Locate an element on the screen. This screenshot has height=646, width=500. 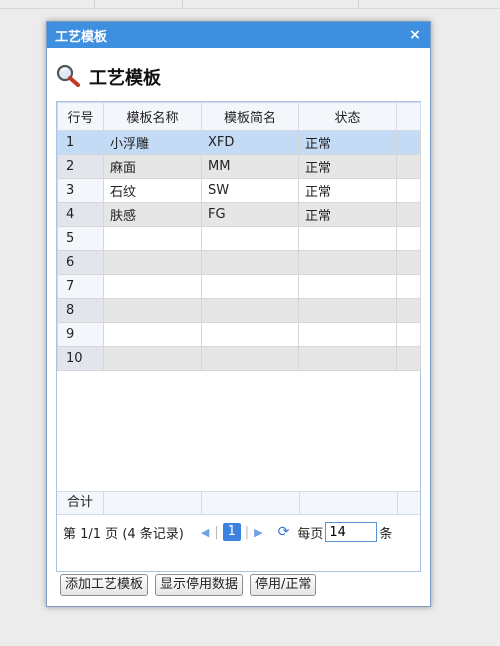
cell-short: XFD is located at coordinates (250, 142).